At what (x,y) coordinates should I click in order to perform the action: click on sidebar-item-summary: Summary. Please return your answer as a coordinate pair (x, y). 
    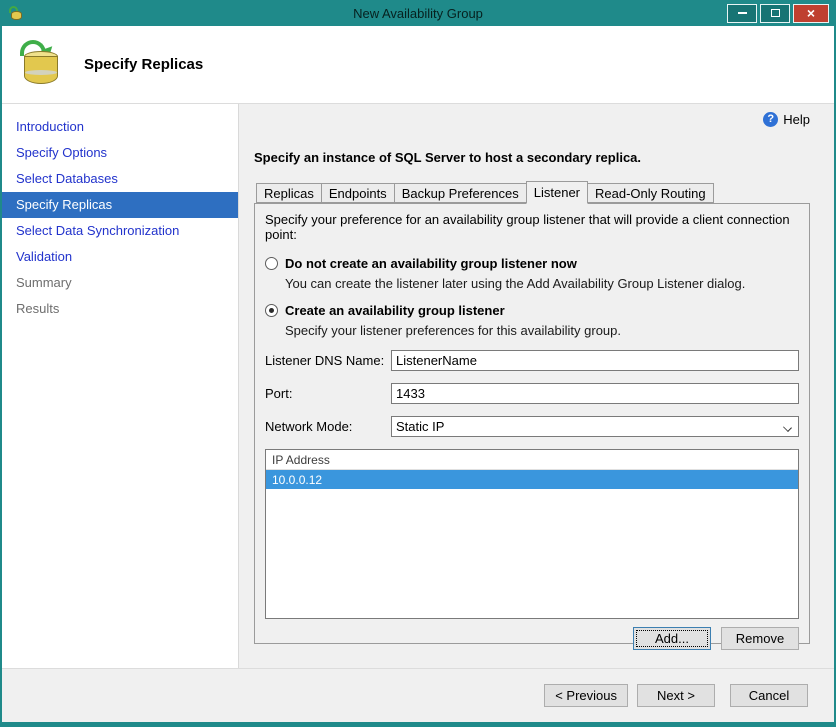
    Looking at the image, I should click on (44, 282).